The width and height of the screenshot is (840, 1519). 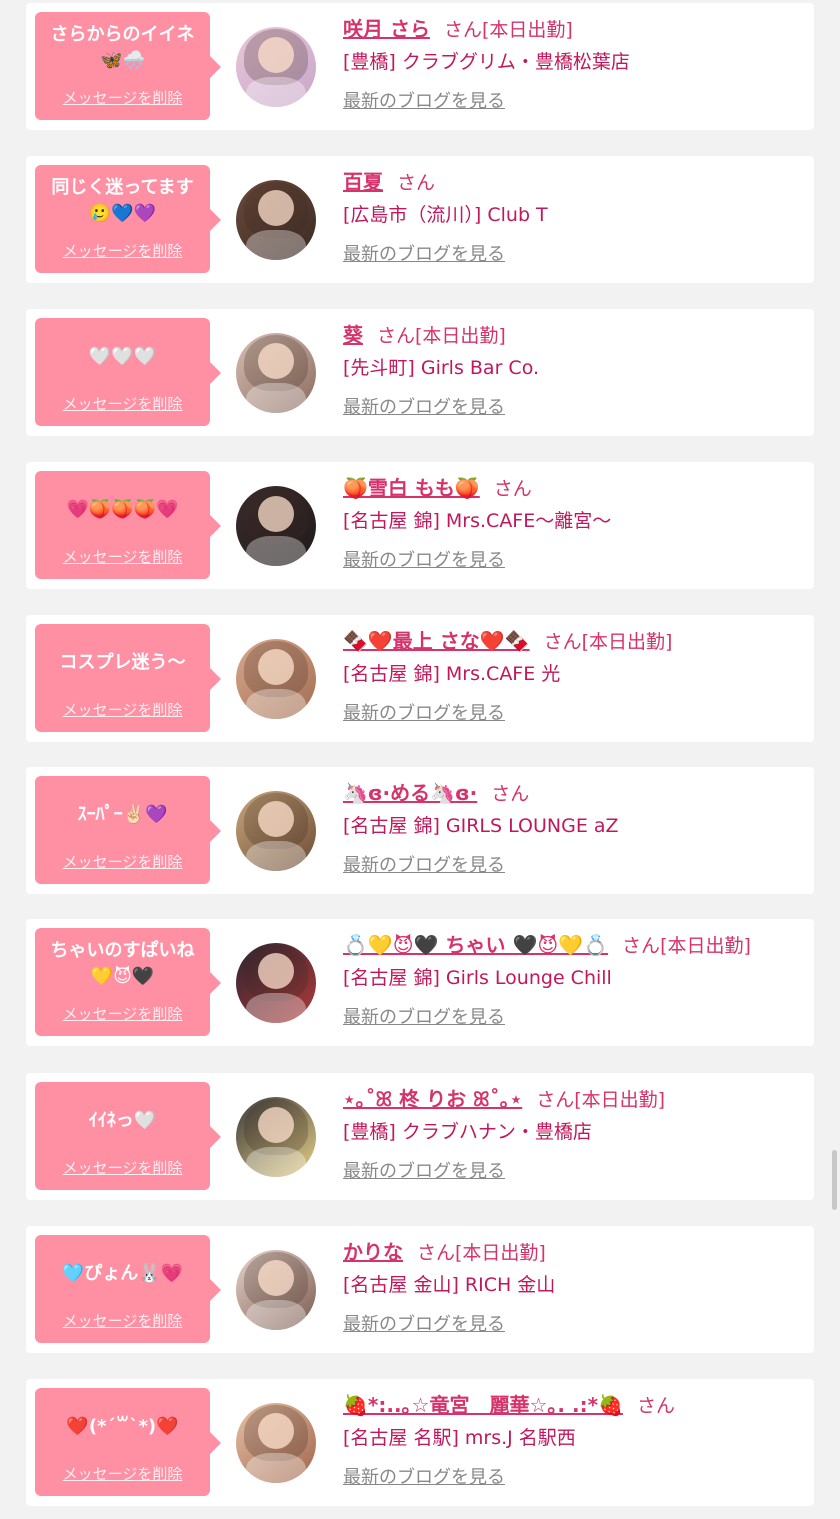 What do you see at coordinates (432, 1099) in the screenshot?
I see `profile-name-link: ⋆｡˚ꕤ 柊 りお ꕤ˚｡⋆` at bounding box center [432, 1099].